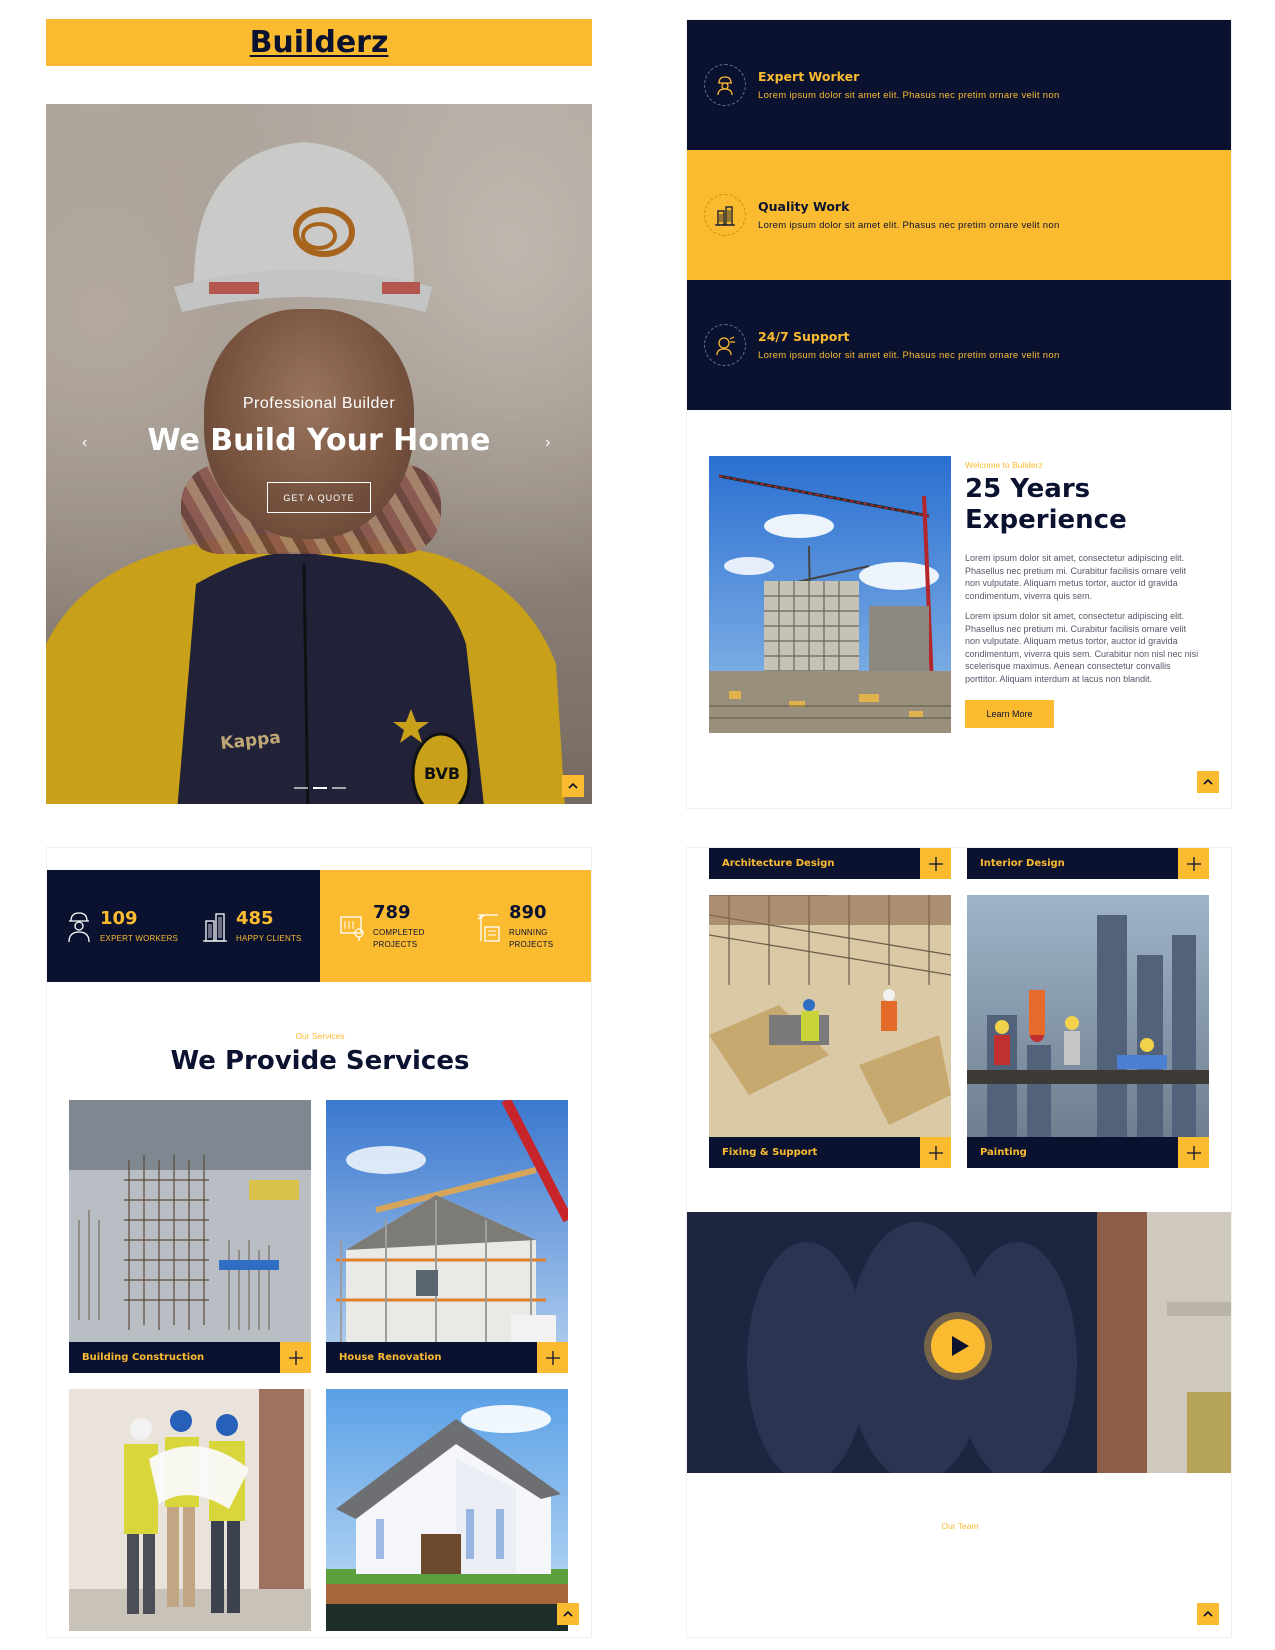 This screenshot has height=1650, width=1275. I want to click on service-card-label: House Renovation, so click(390, 1357).